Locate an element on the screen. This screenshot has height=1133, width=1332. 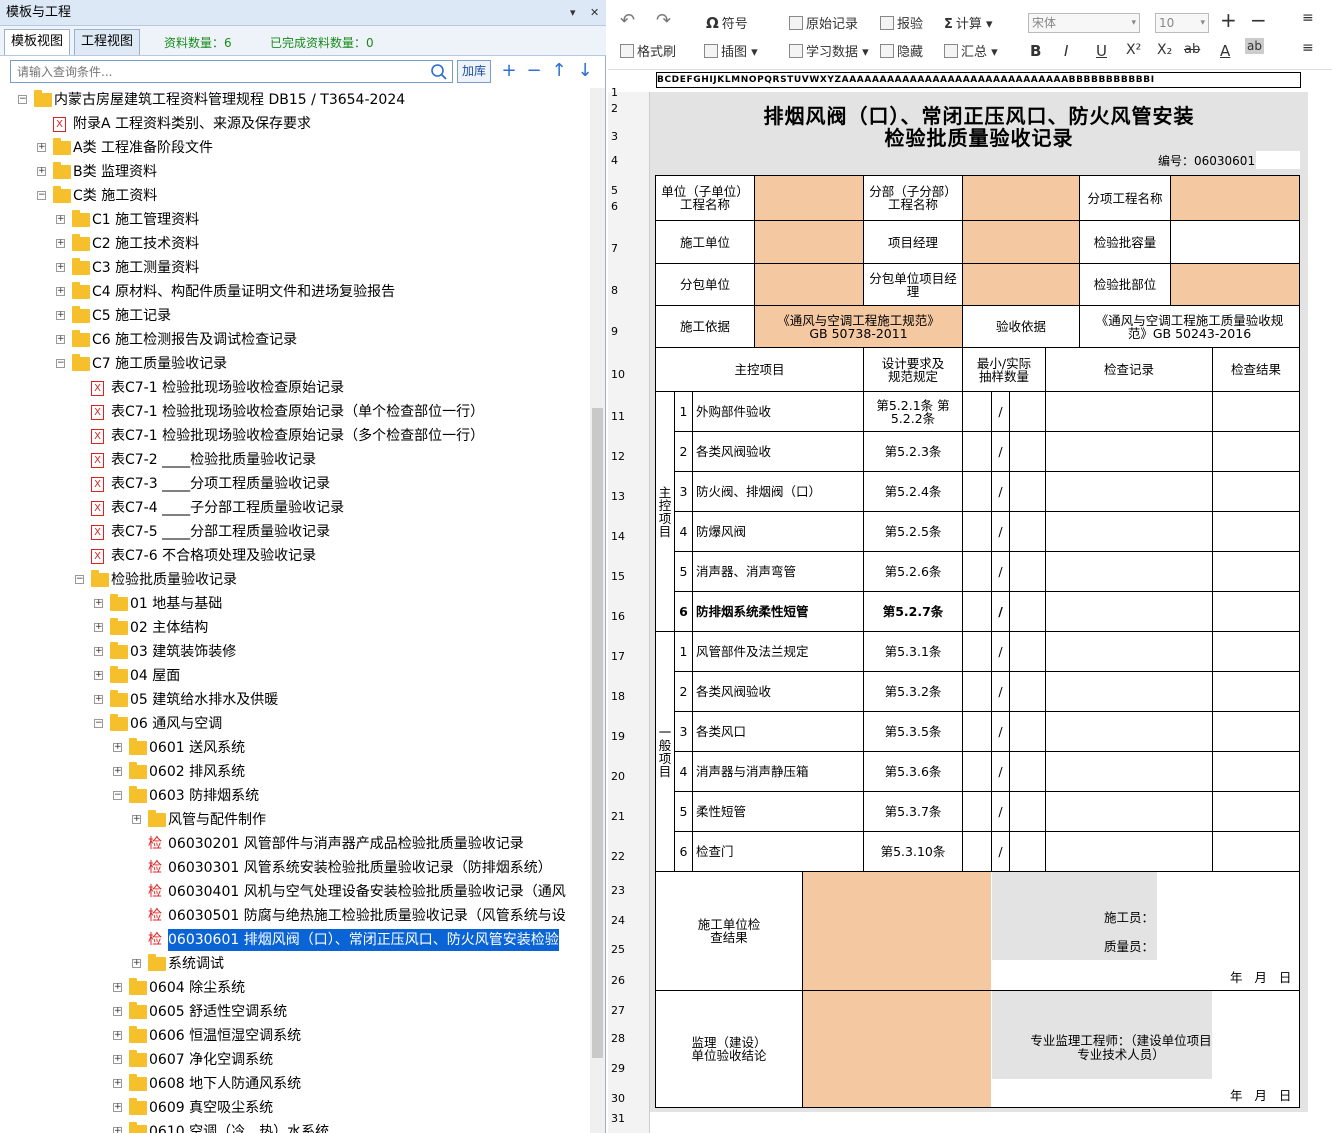
subdivision-input is located at coordinates (1021, 198).